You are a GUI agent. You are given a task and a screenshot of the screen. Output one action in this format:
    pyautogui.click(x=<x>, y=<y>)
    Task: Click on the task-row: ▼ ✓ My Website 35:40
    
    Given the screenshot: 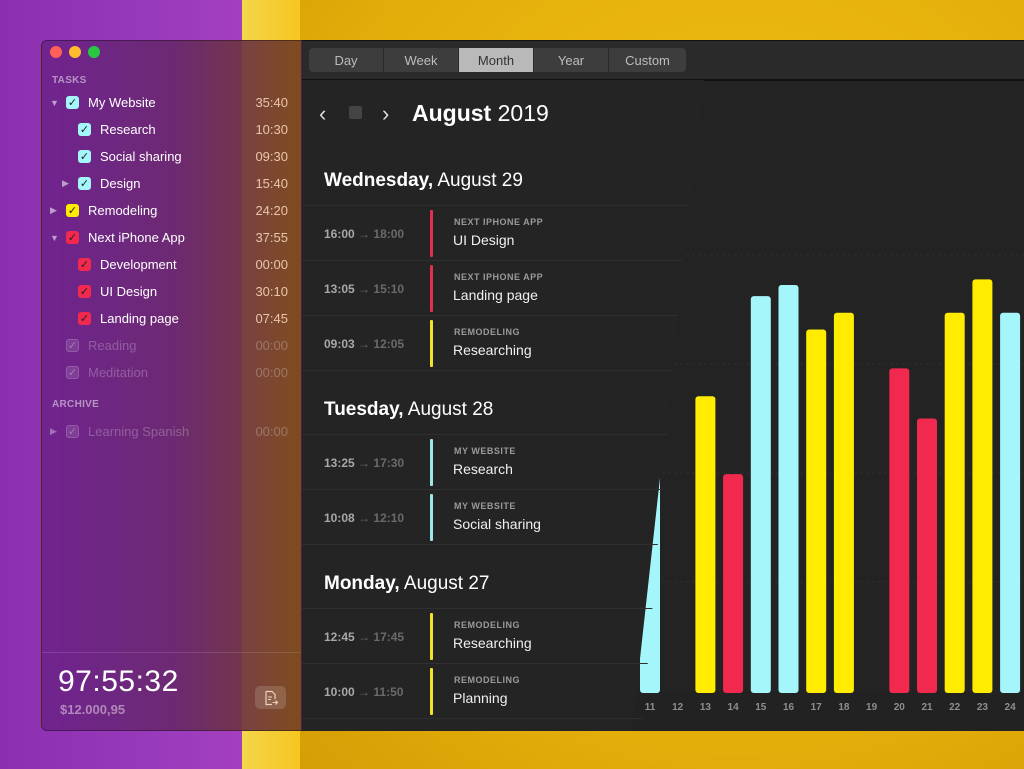 What is the action you would take?
    pyautogui.click(x=171, y=102)
    